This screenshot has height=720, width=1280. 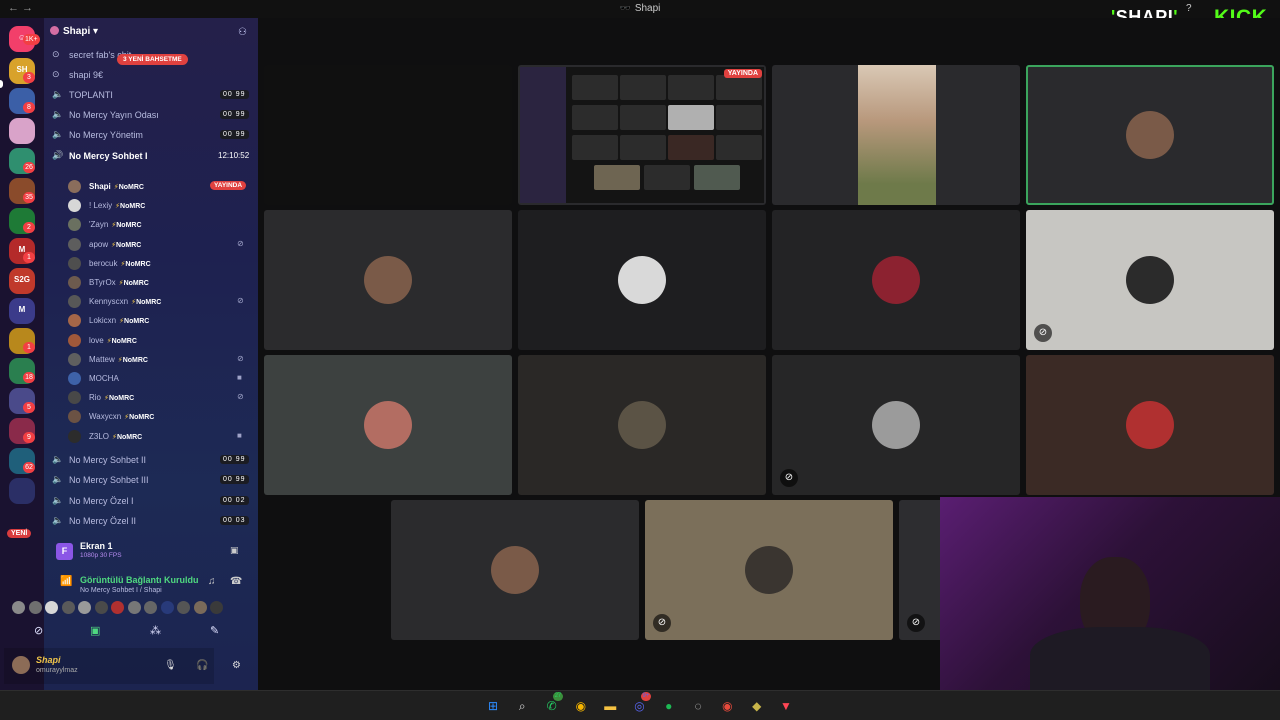 What do you see at coordinates (214, 630) in the screenshot?
I see `soundboard-icon: ✎` at bounding box center [214, 630].